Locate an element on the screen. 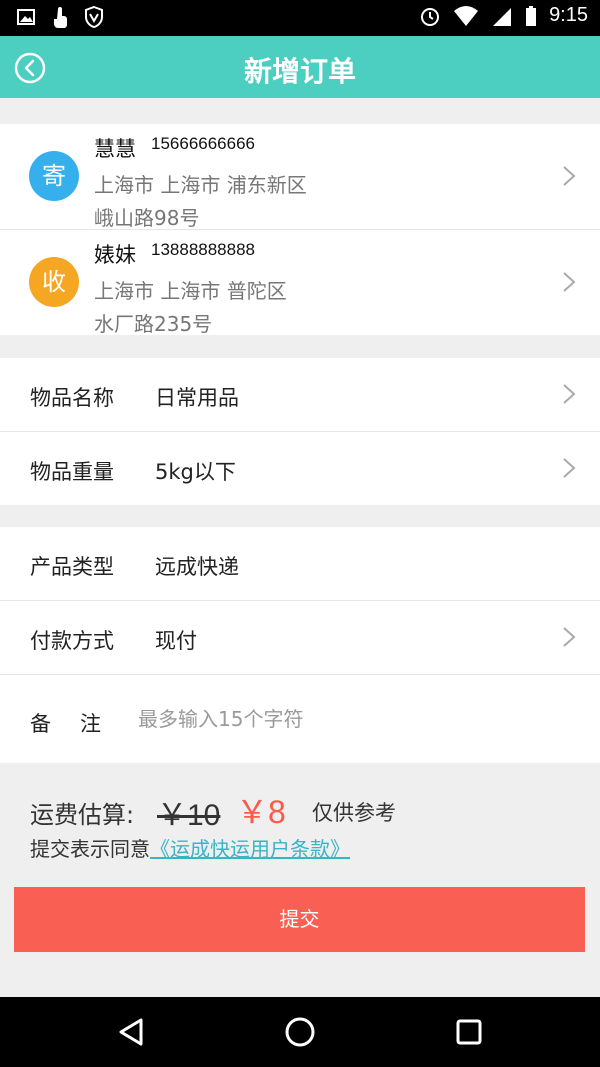 The width and height of the screenshot is (600, 1067). sender-street: 峨山路98号 is located at coordinates (147, 218).